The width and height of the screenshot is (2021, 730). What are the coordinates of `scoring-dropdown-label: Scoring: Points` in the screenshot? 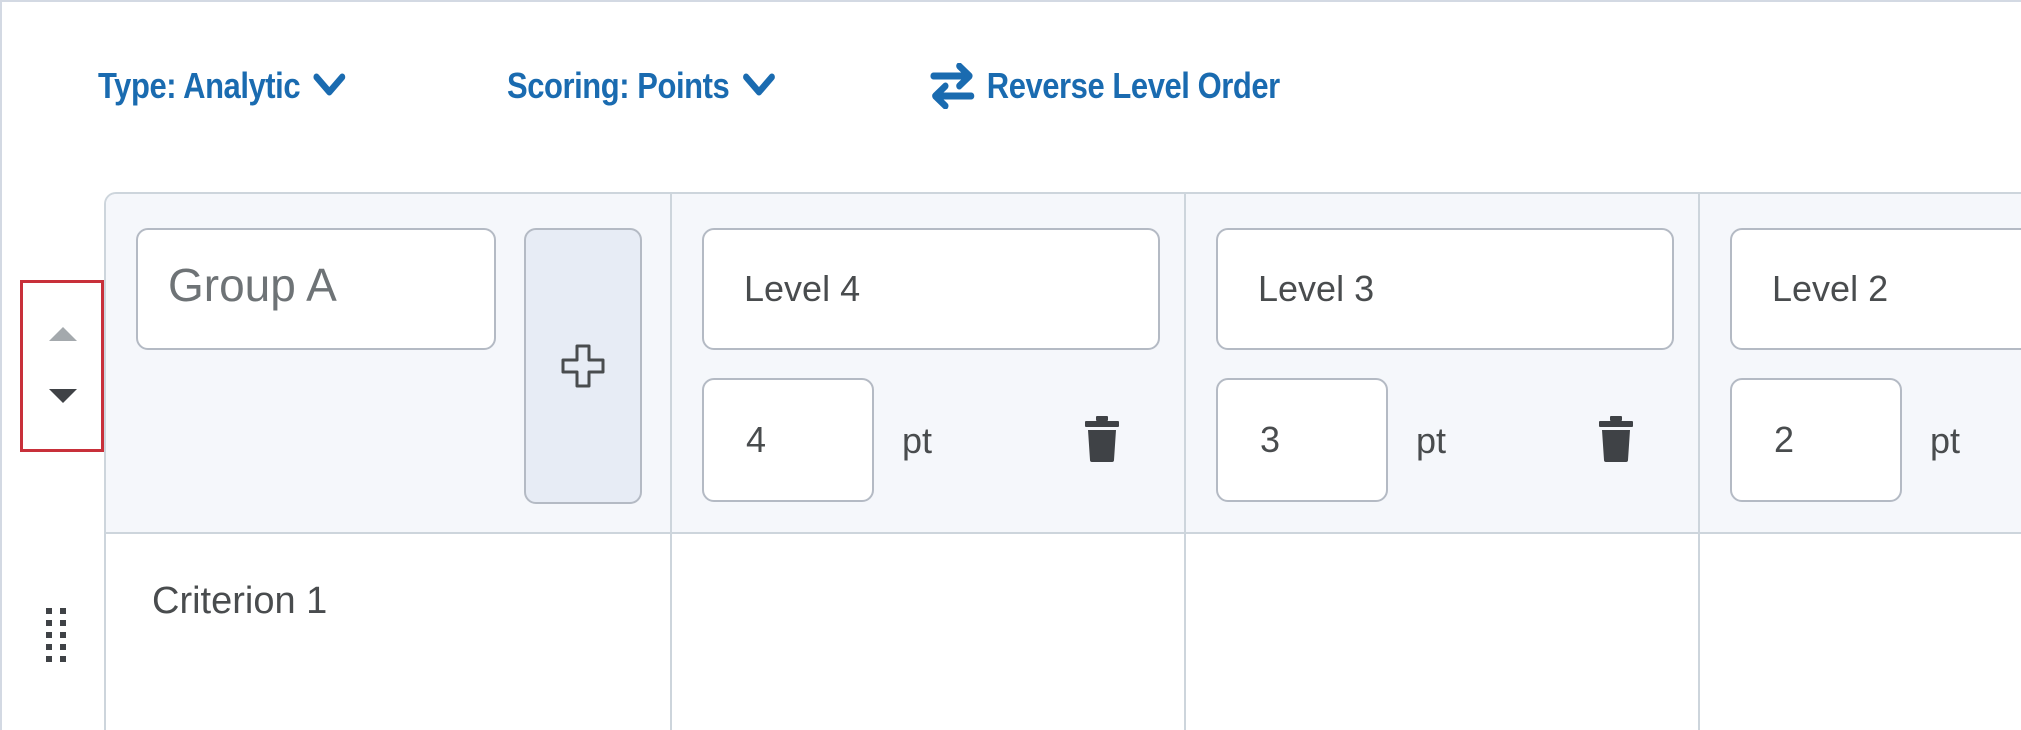 It's located at (618, 85).